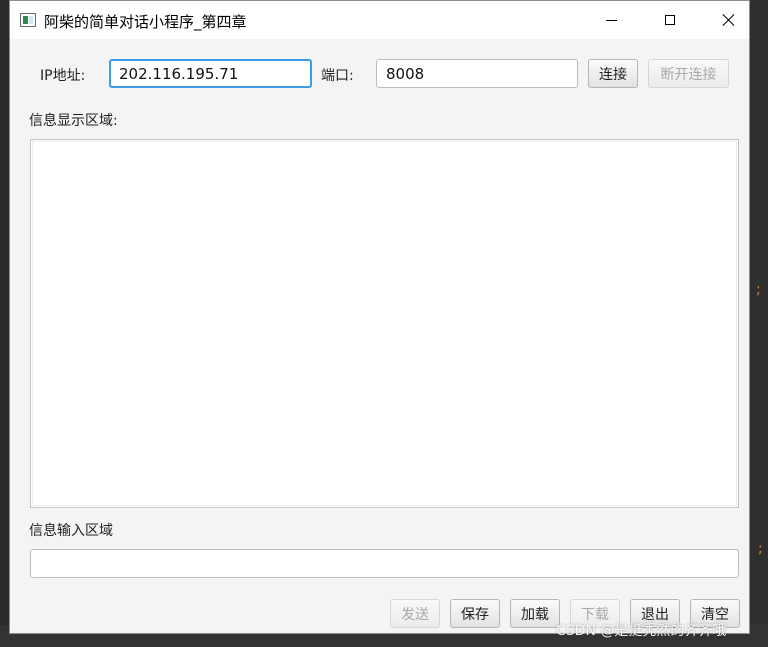 The width and height of the screenshot is (768, 647). What do you see at coordinates (379, 20) in the screenshot?
I see `title-bar: 阿柴的简单对话小程序_第四章` at bounding box center [379, 20].